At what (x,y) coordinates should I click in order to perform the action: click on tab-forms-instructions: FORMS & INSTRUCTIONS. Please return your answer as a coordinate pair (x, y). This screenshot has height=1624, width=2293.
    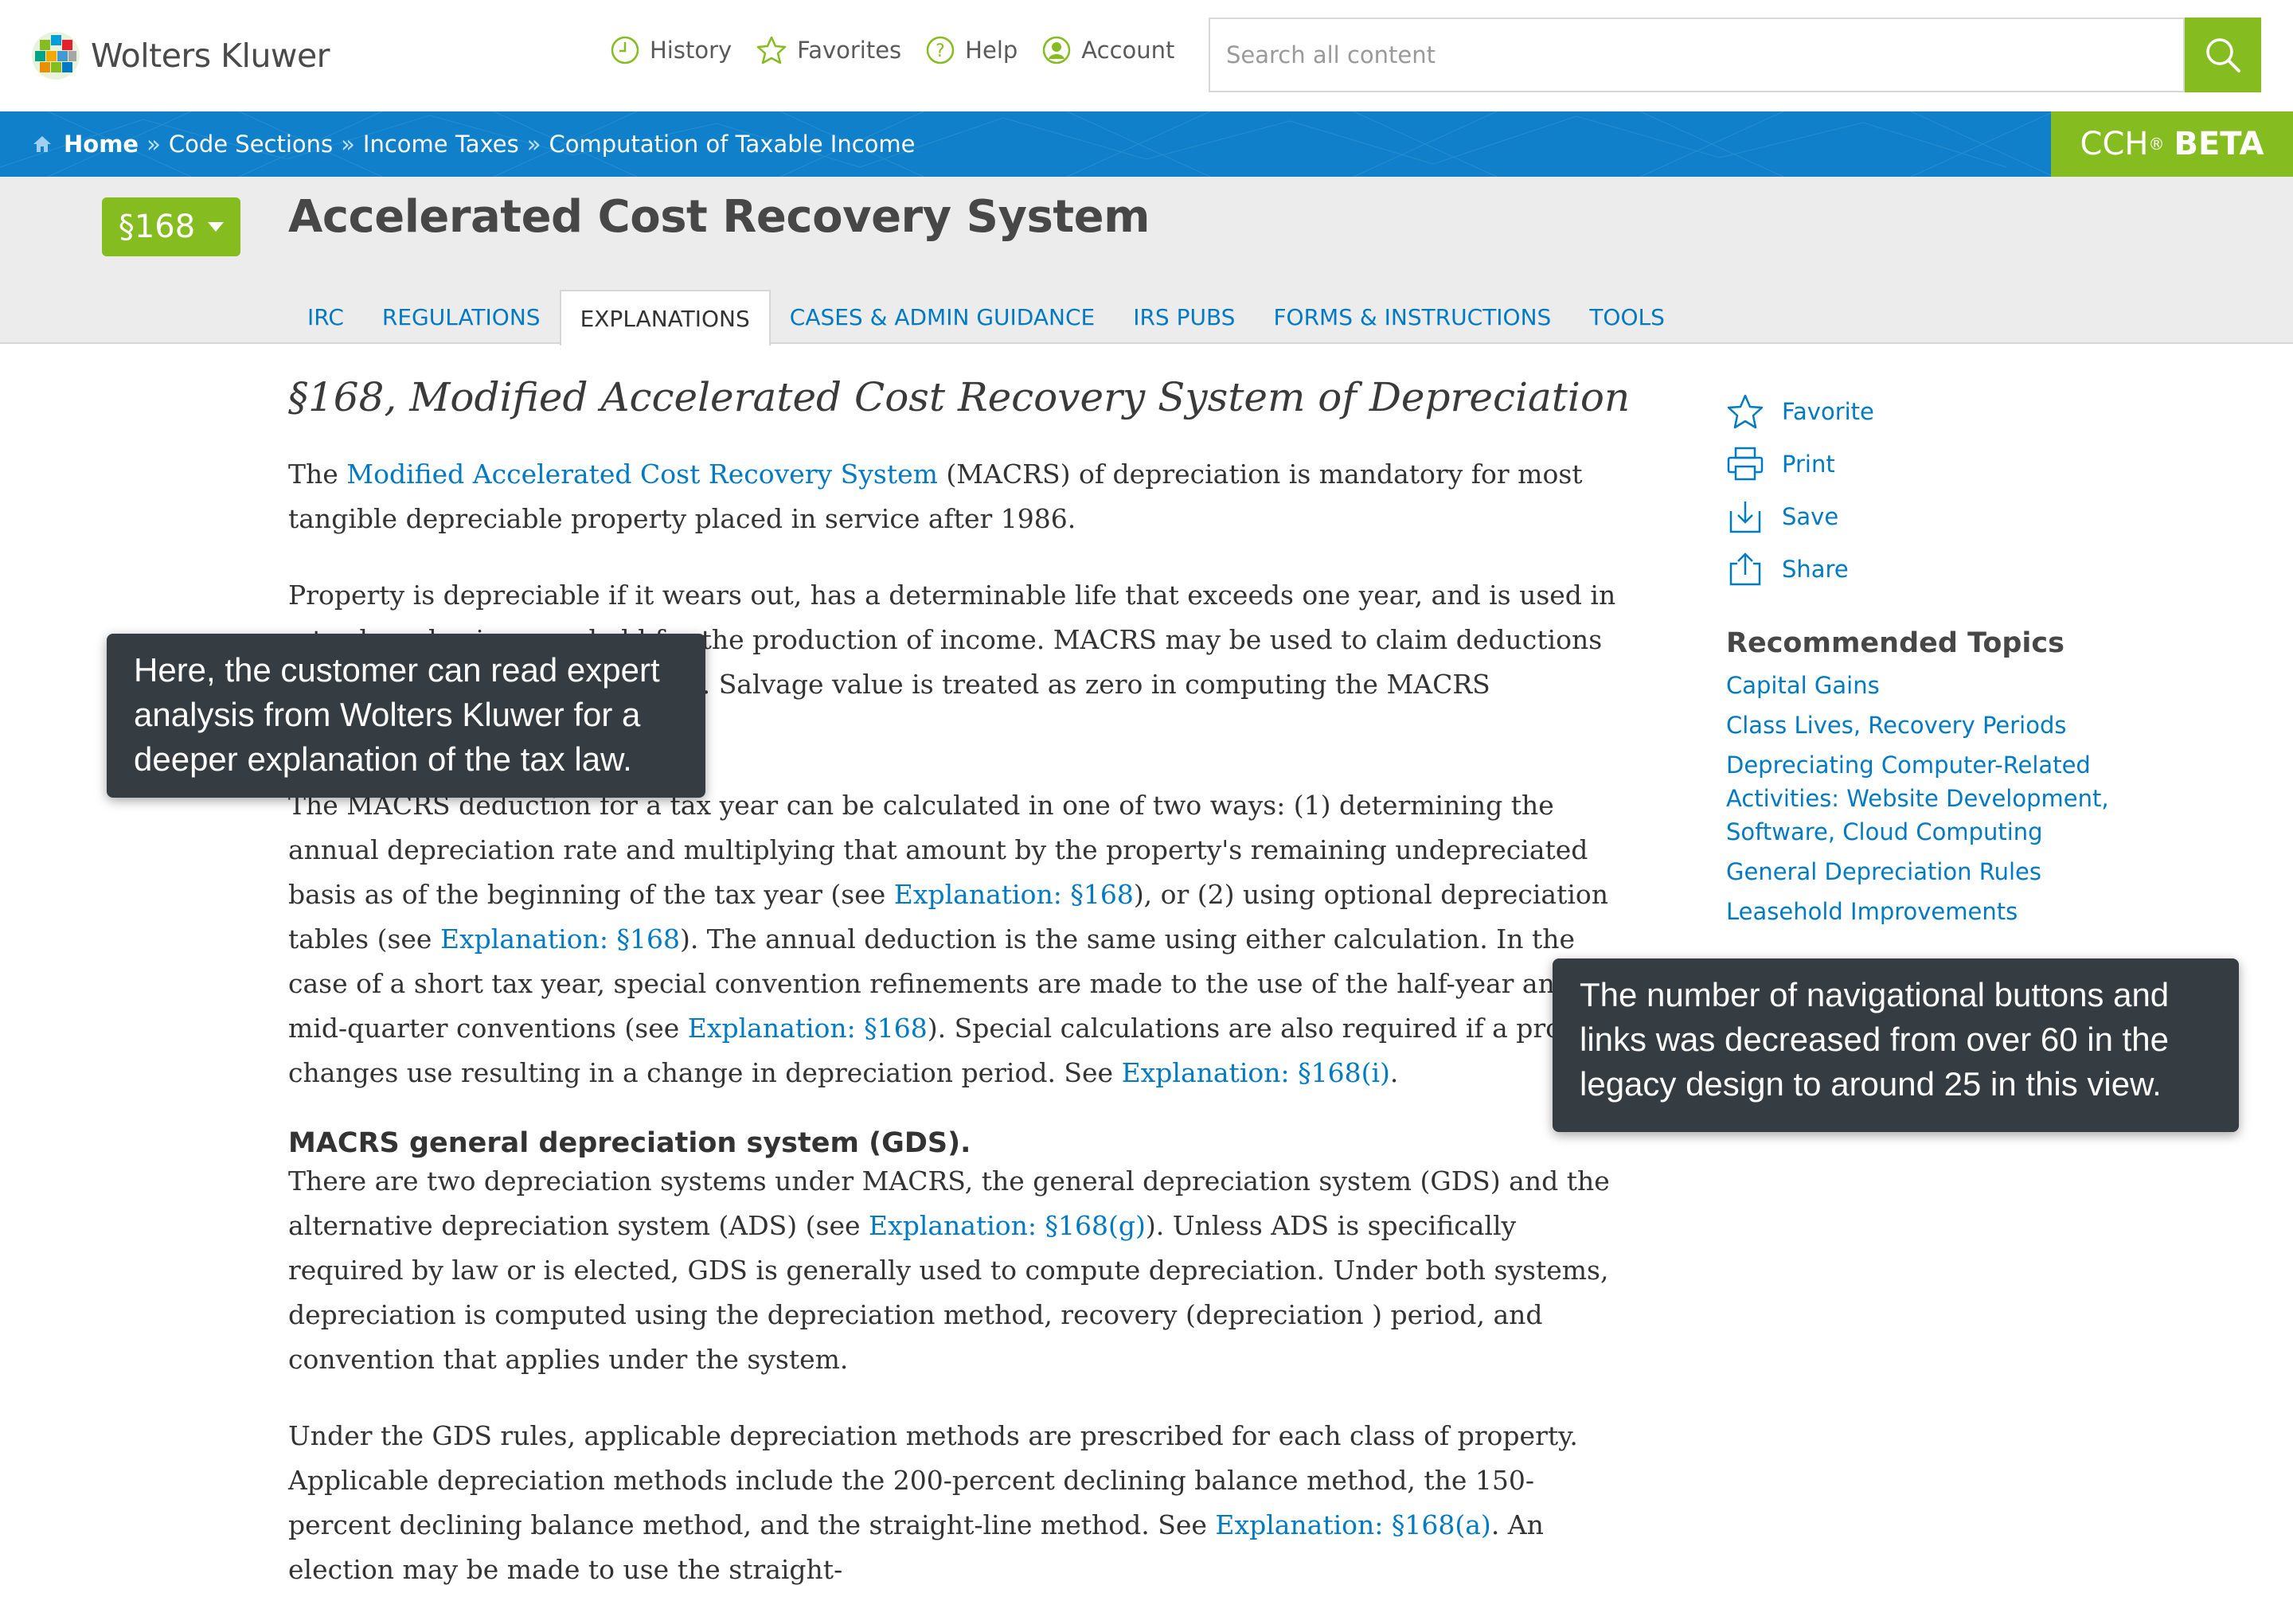
    Looking at the image, I should click on (1412, 317).